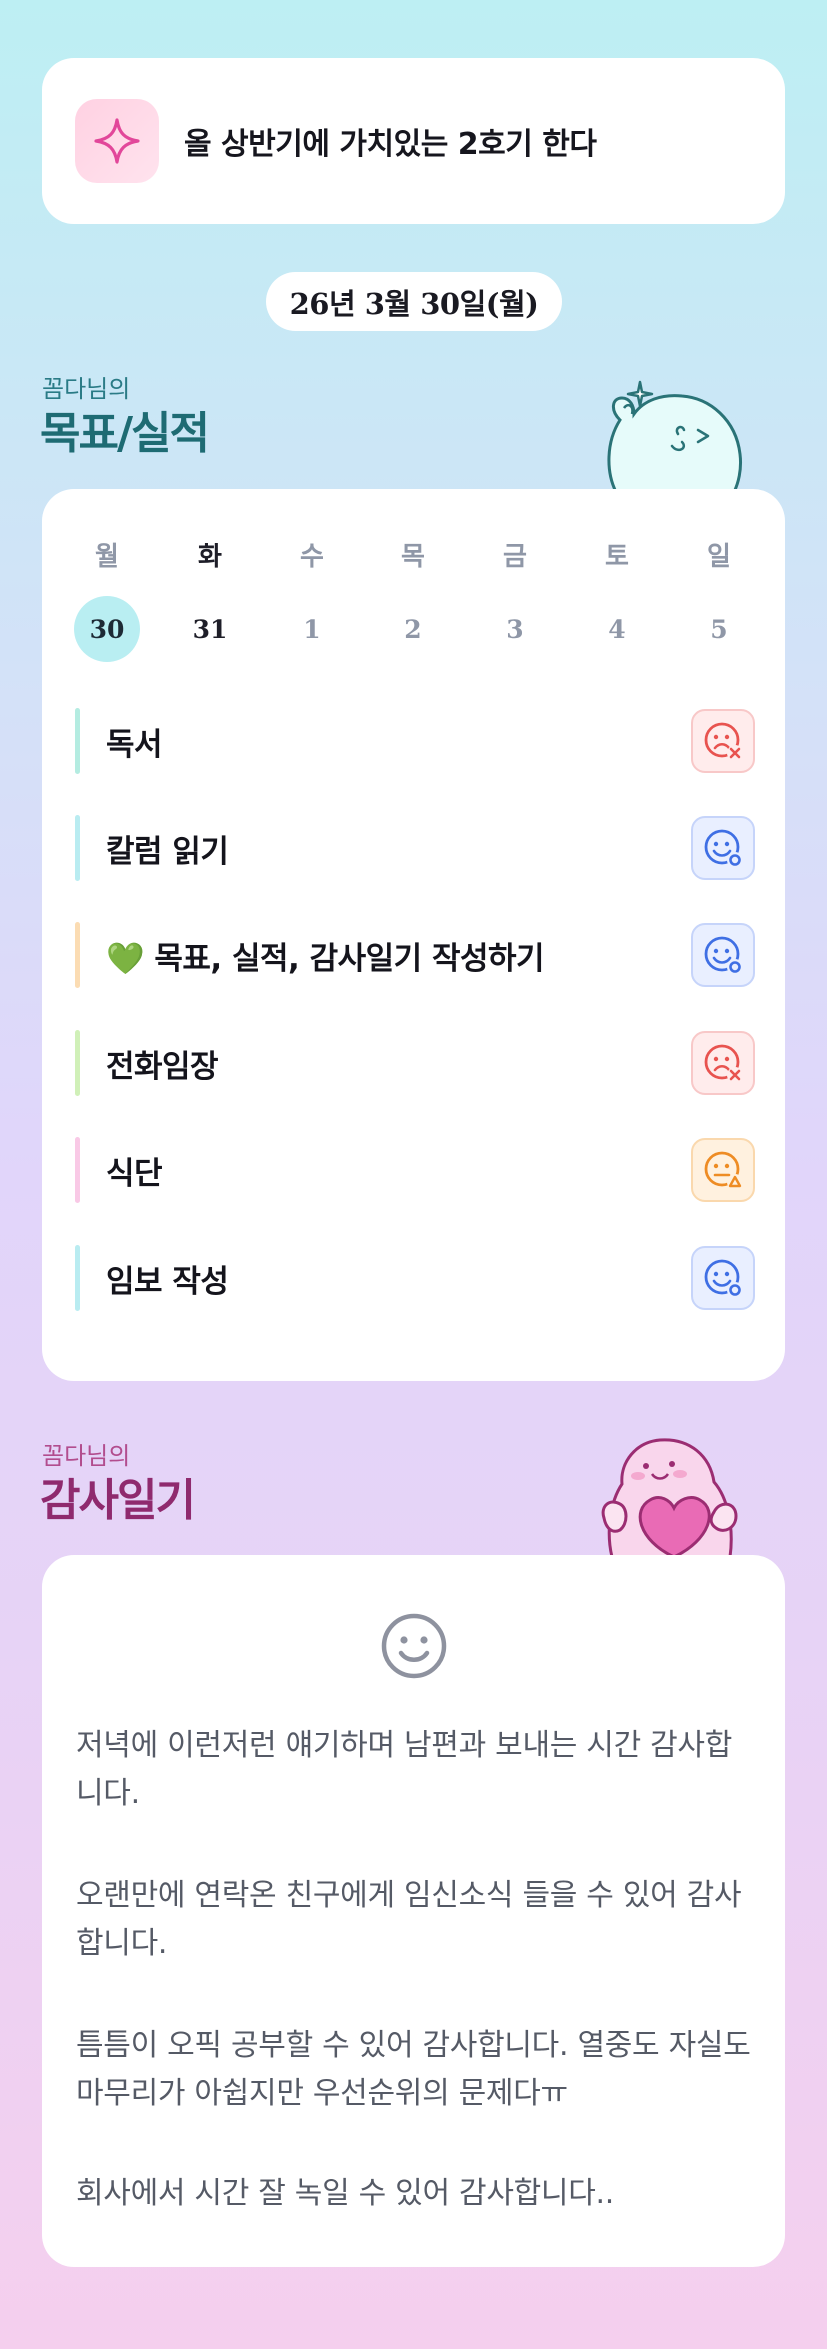 The width and height of the screenshot is (827, 2349). Describe the element at coordinates (515, 557) in the screenshot. I see `weekday-label: 금` at that location.